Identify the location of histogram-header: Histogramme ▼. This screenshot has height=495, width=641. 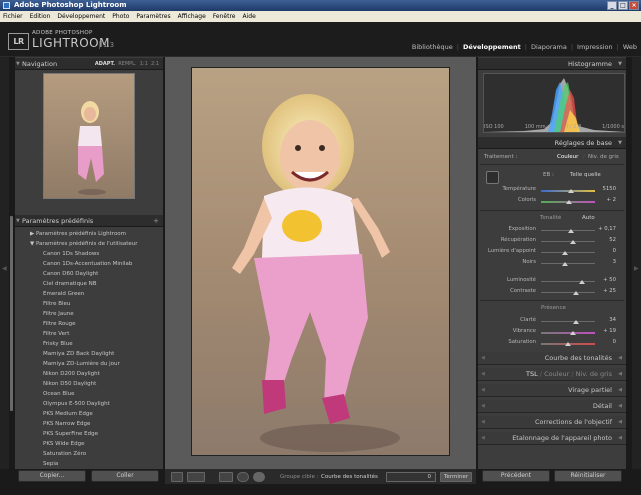
(552, 64).